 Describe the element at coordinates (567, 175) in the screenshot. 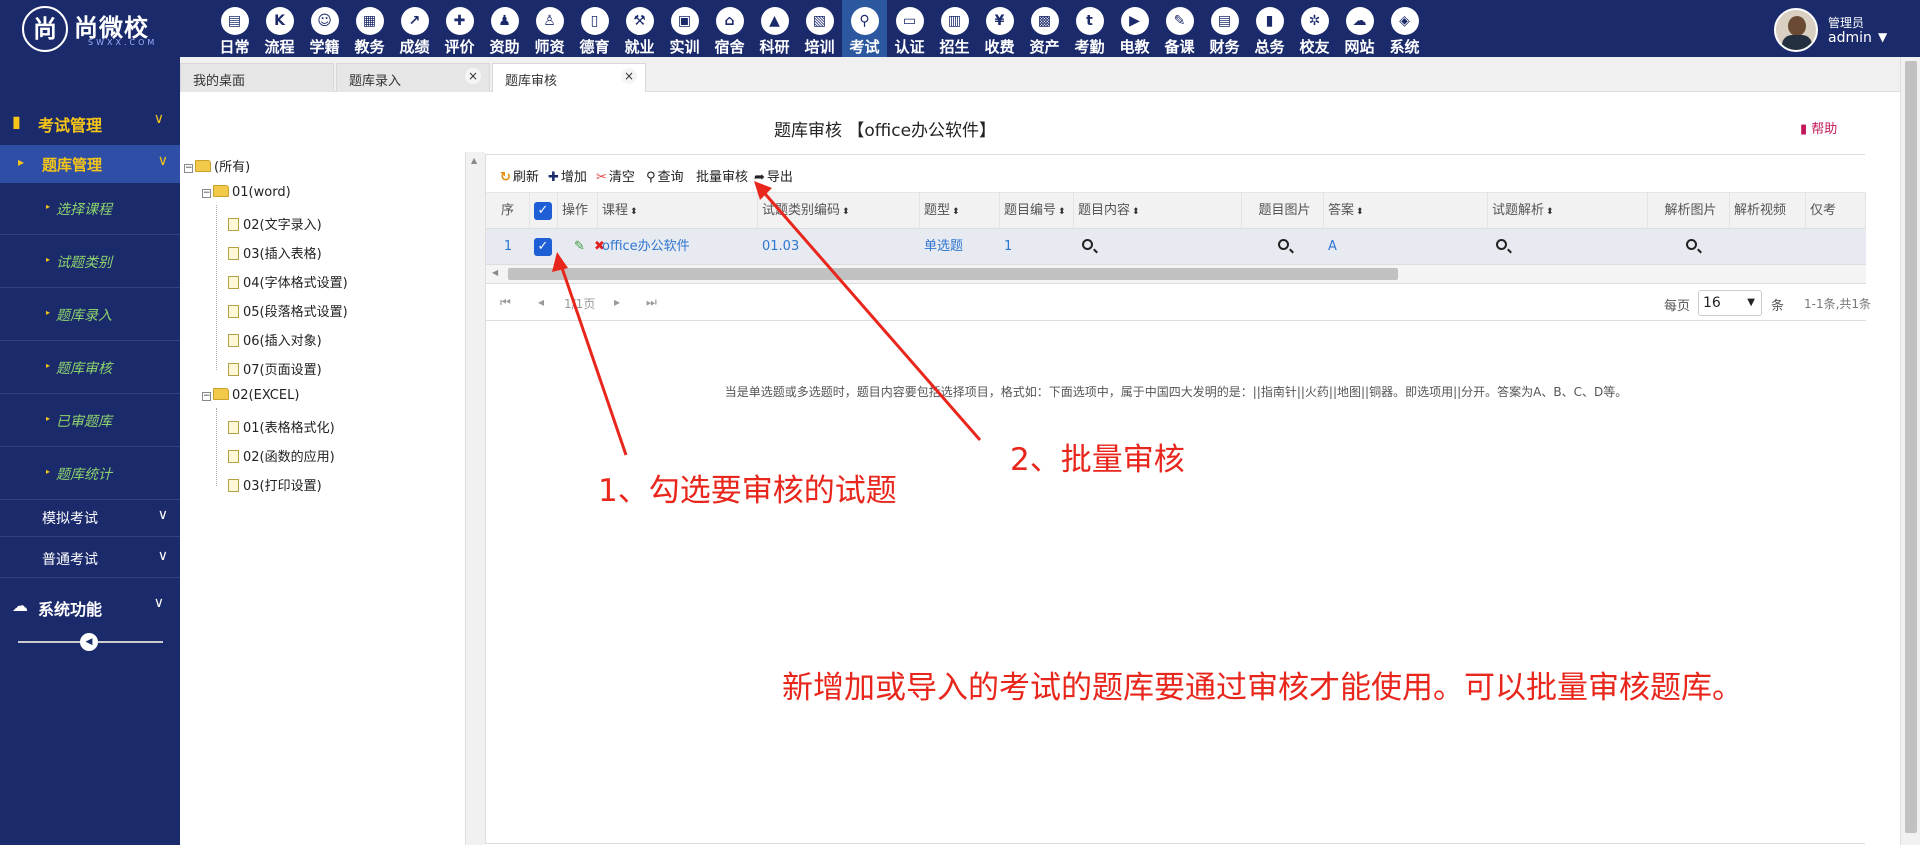

I see `add-button: ✚ 增加` at that location.